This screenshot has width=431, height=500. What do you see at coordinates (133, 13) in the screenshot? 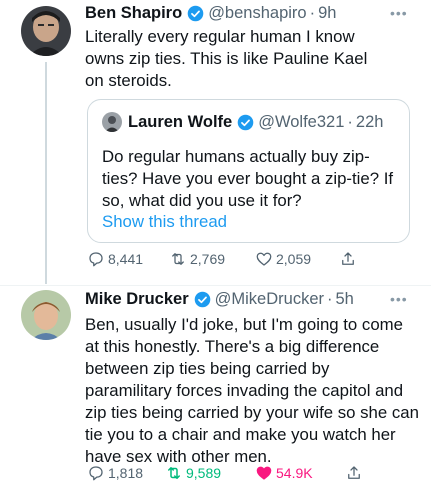
I see `author-name: Ben Shapiro` at bounding box center [133, 13].